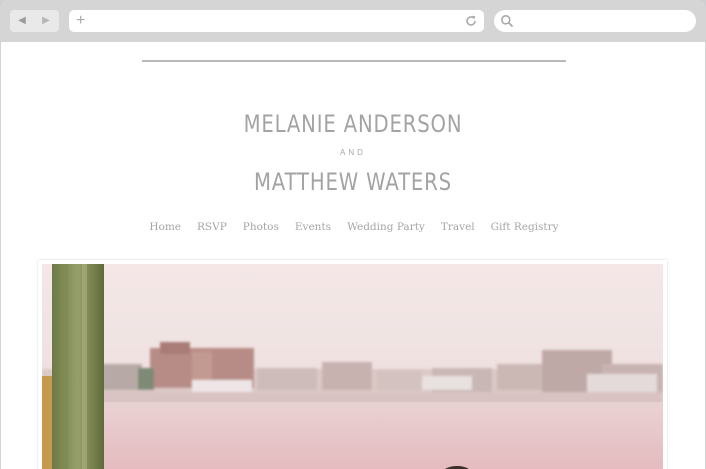 Image resolution: width=706 pixels, height=469 pixels. Describe the element at coordinates (313, 227) in the screenshot. I see `nav-events: Events` at that location.